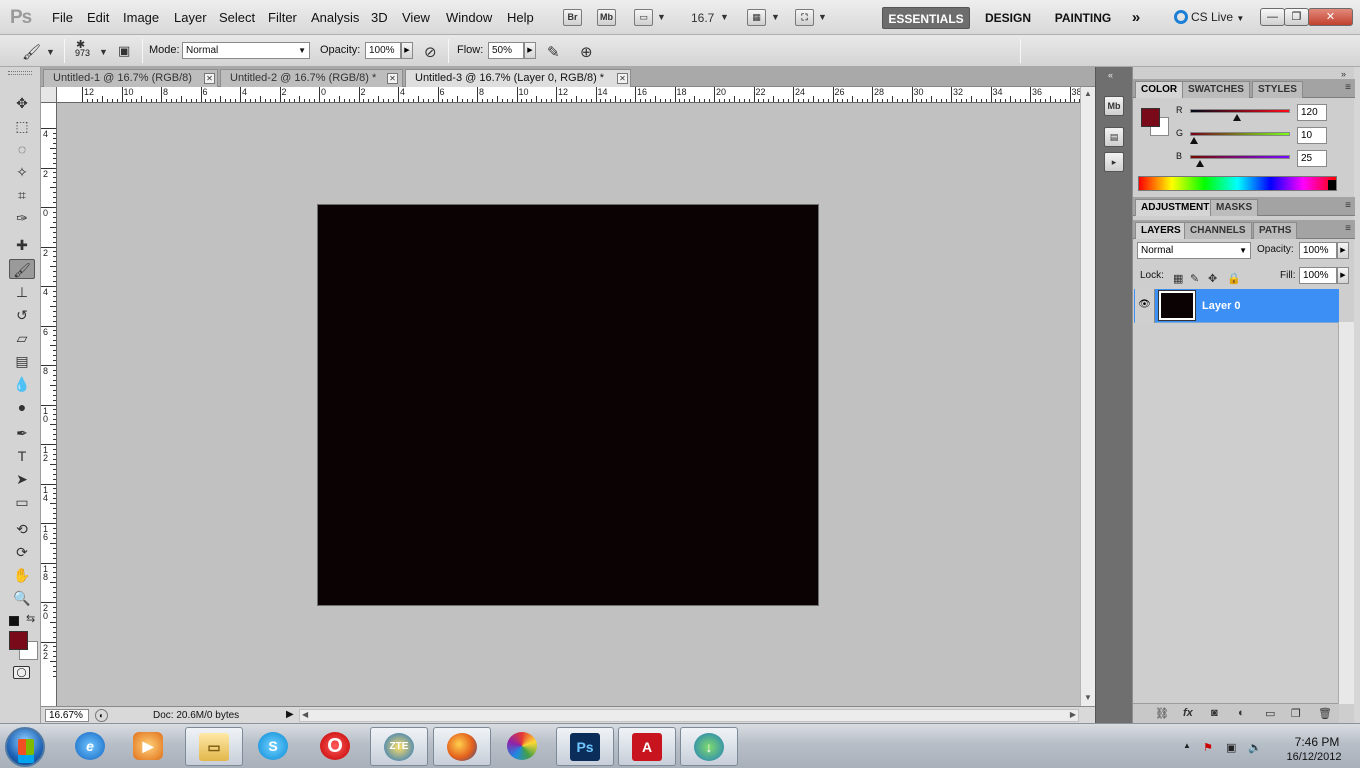 This screenshot has height=768, width=1360. Describe the element at coordinates (18, 640) in the screenshot. I see `foreground-color-swatch` at that location.